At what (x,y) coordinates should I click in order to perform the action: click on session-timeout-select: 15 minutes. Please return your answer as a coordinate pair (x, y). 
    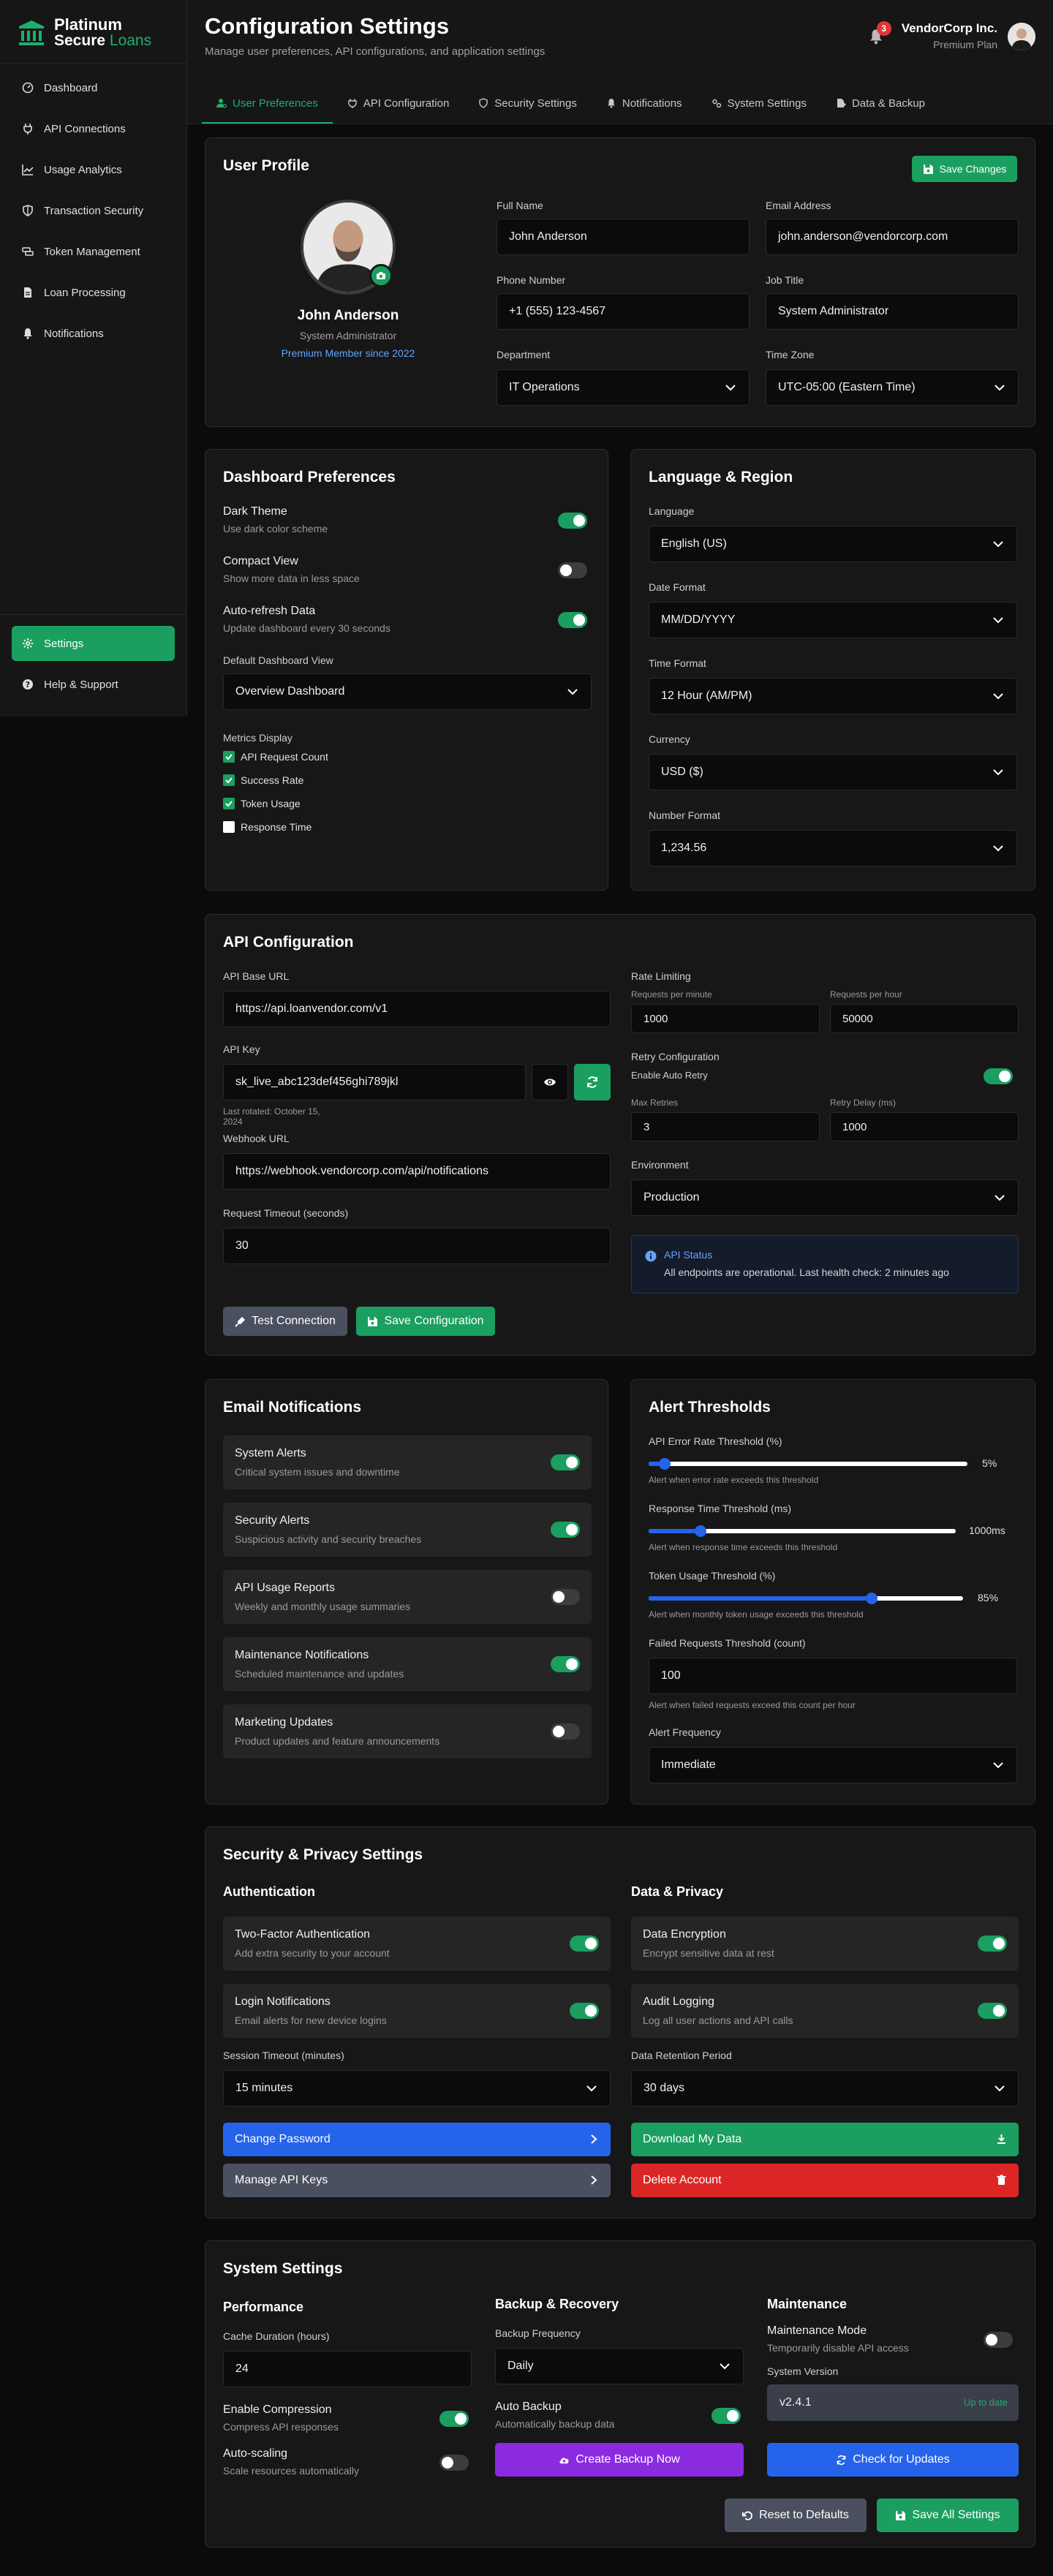
    Looking at the image, I should click on (417, 2088).